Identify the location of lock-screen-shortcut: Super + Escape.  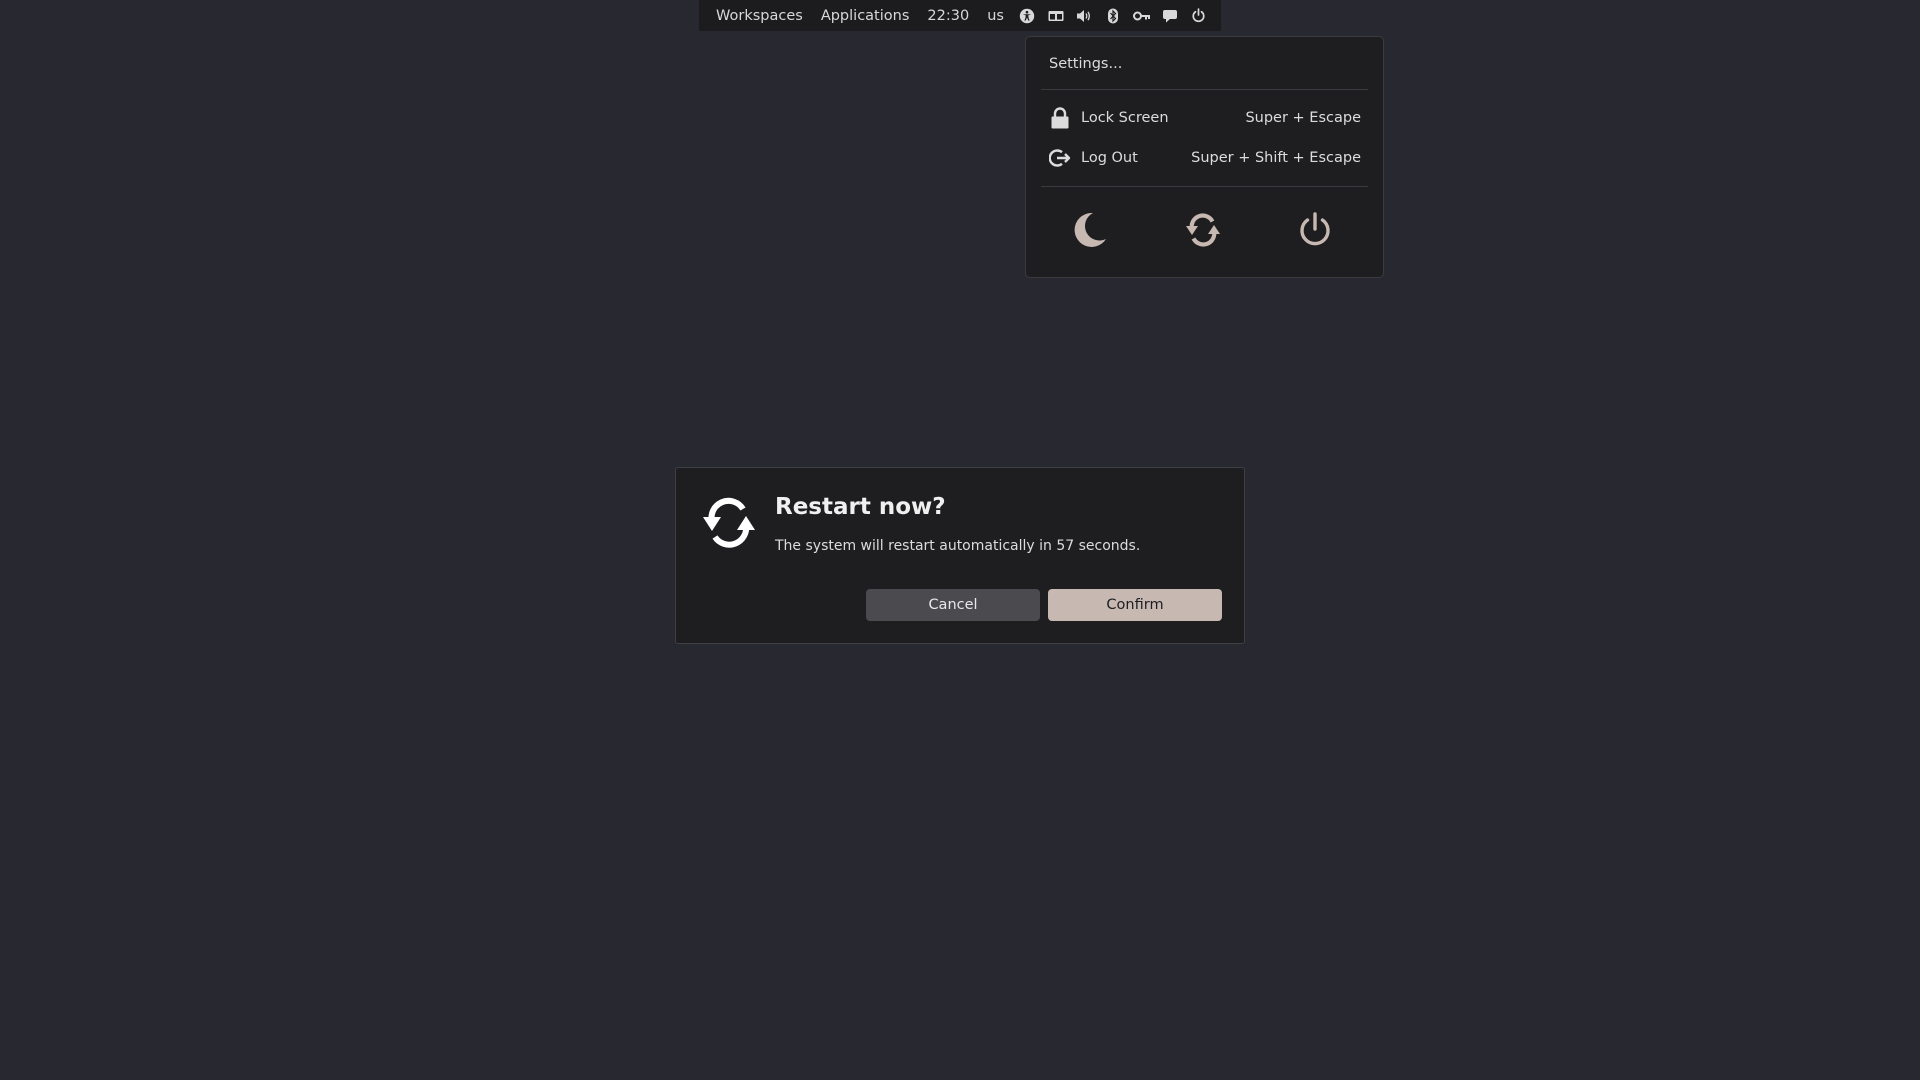
(1303, 118).